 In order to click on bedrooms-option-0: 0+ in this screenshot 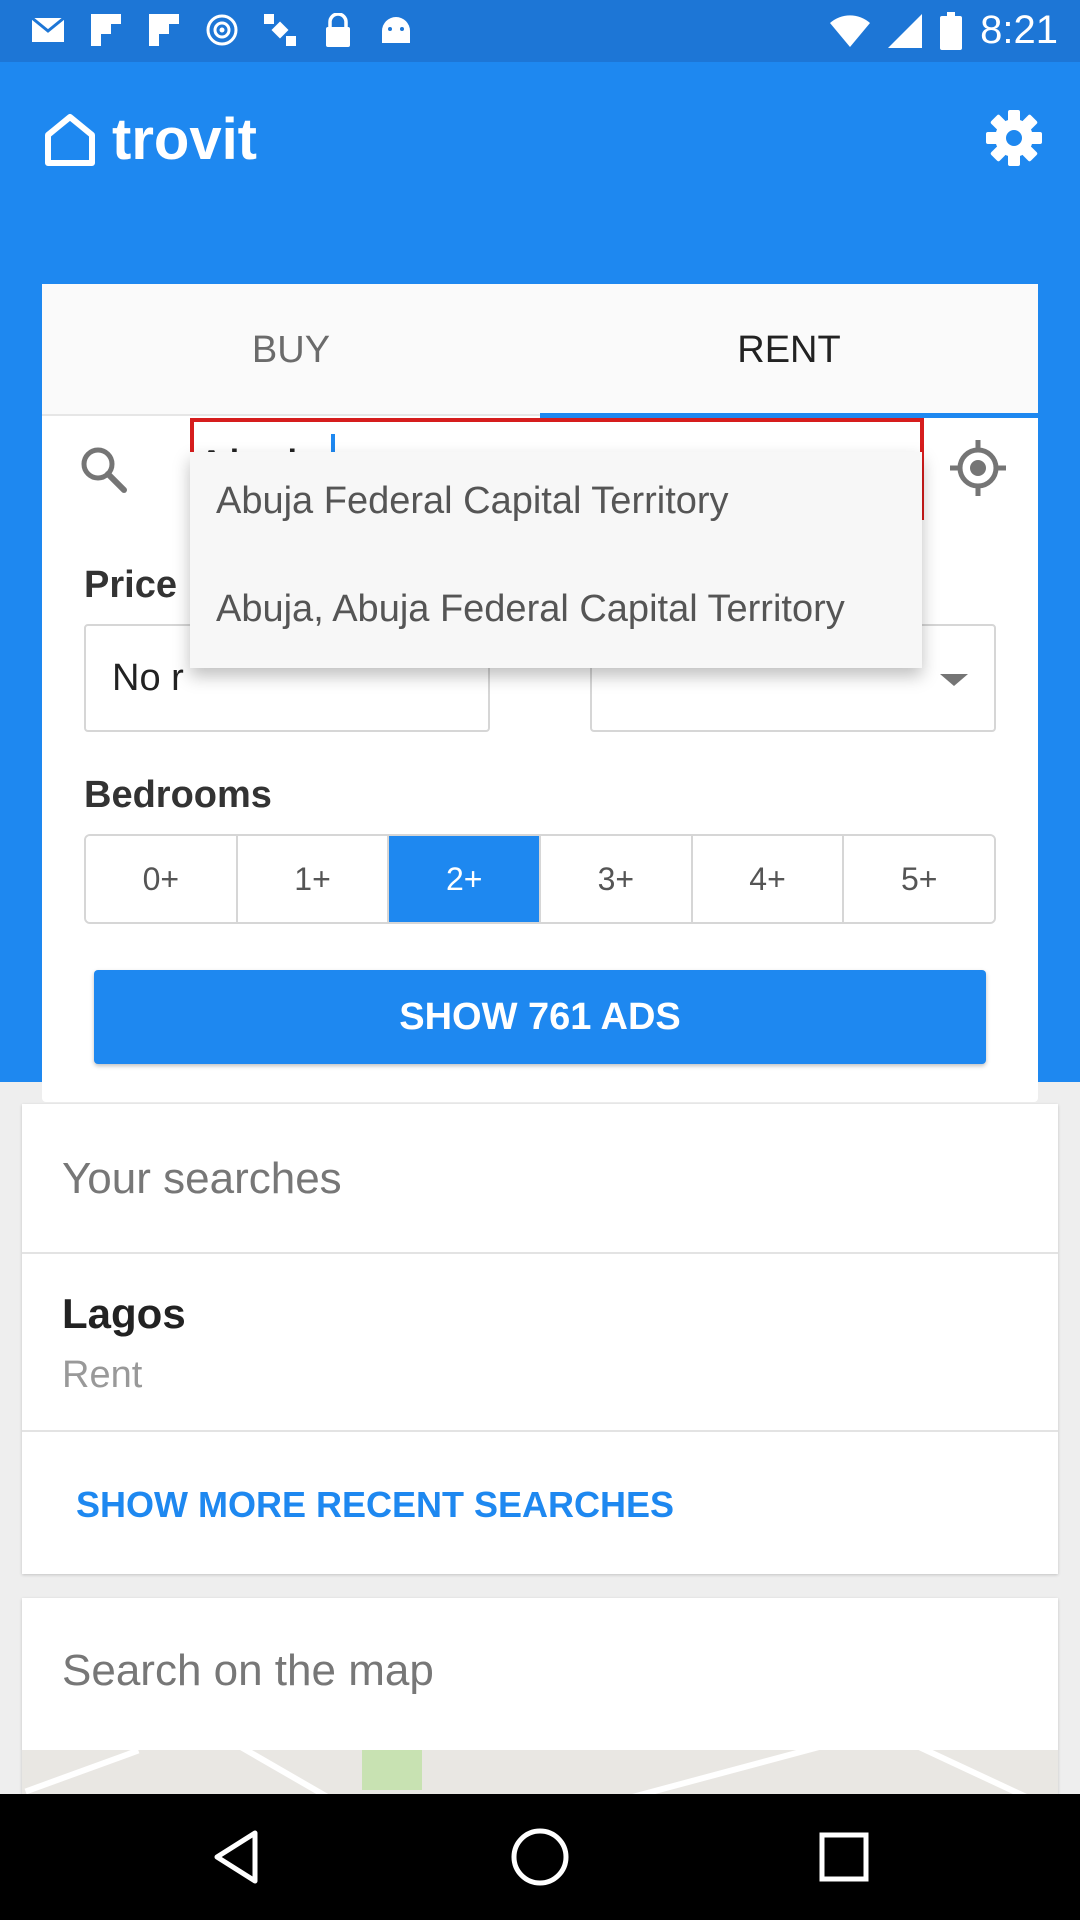, I will do `click(162, 879)`.